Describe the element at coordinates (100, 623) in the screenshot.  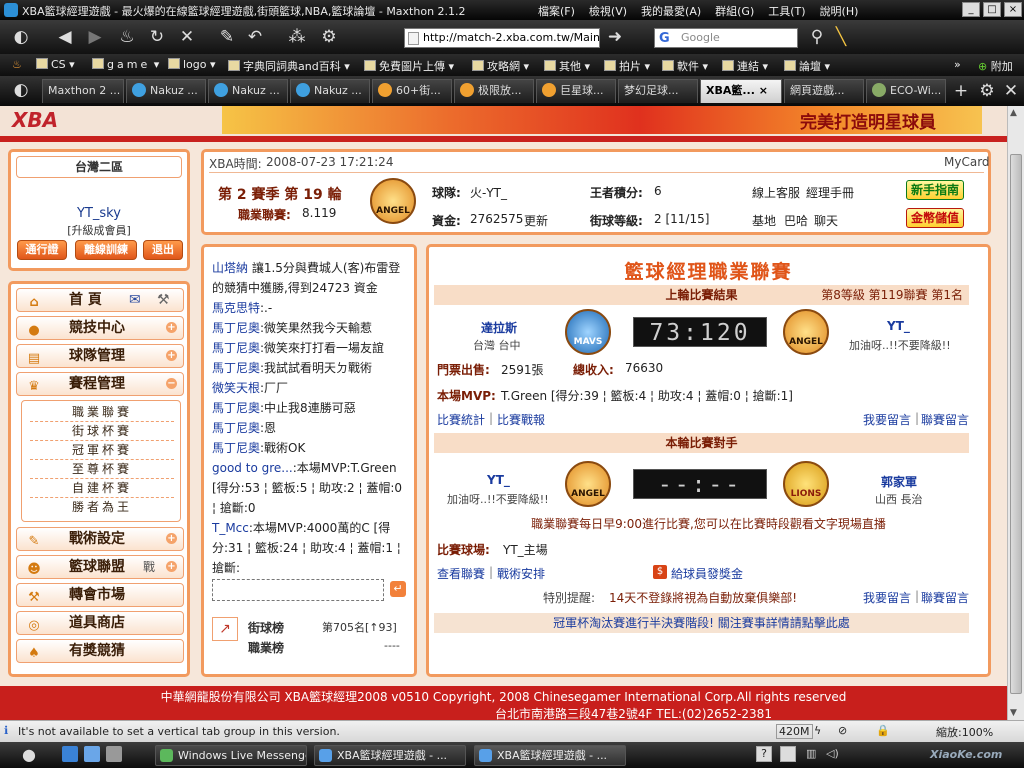
I see `menu-item-shop: ◎ 道具商店` at that location.